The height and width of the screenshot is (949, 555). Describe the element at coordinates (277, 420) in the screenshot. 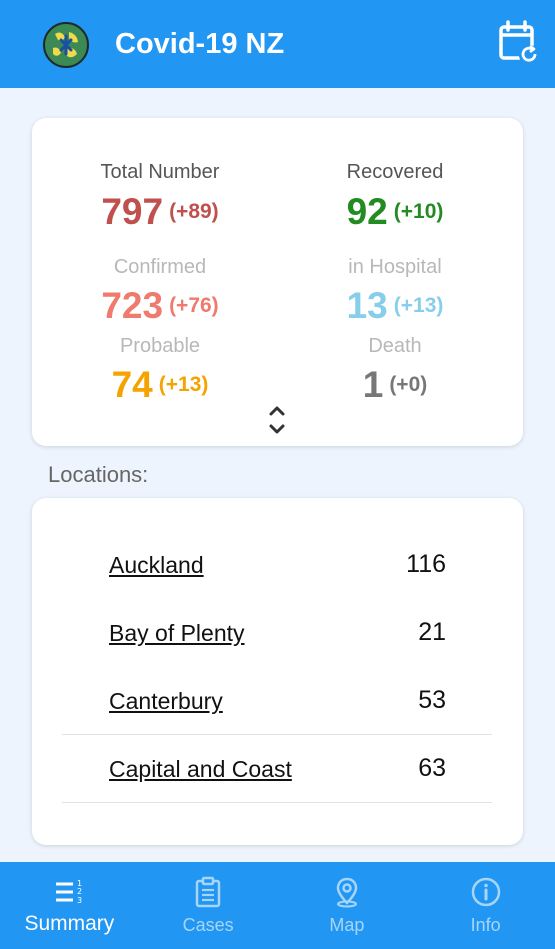

I see `chevron-up-down-icon` at that location.